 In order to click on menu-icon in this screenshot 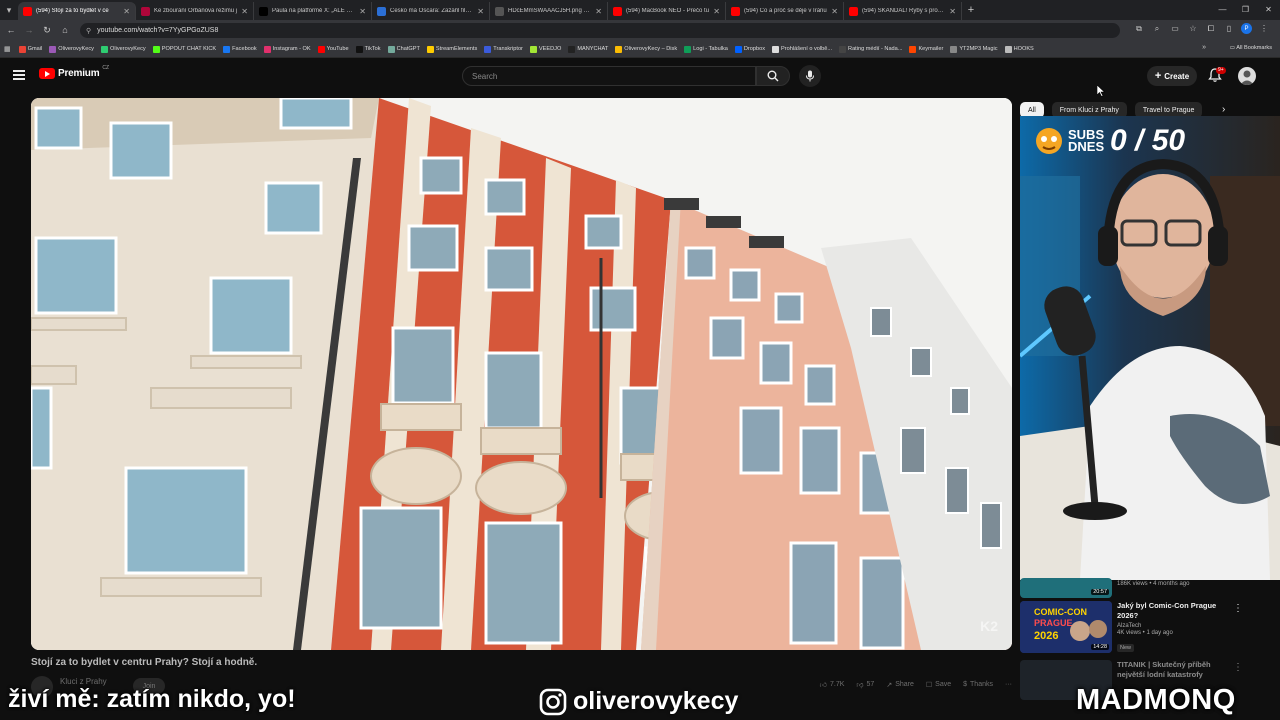, I will do `click(19, 75)`.